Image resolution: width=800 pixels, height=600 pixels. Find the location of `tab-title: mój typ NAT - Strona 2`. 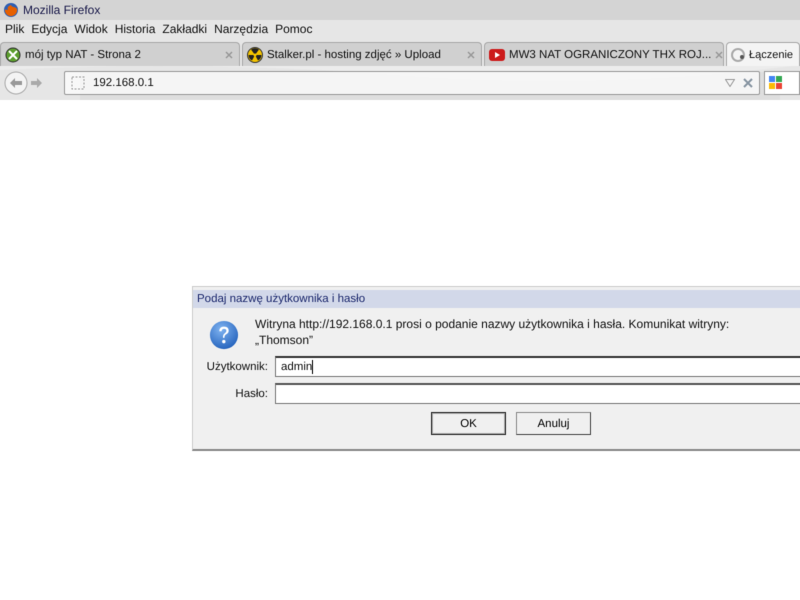

tab-title: mój typ NAT - Strona 2 is located at coordinates (83, 54).